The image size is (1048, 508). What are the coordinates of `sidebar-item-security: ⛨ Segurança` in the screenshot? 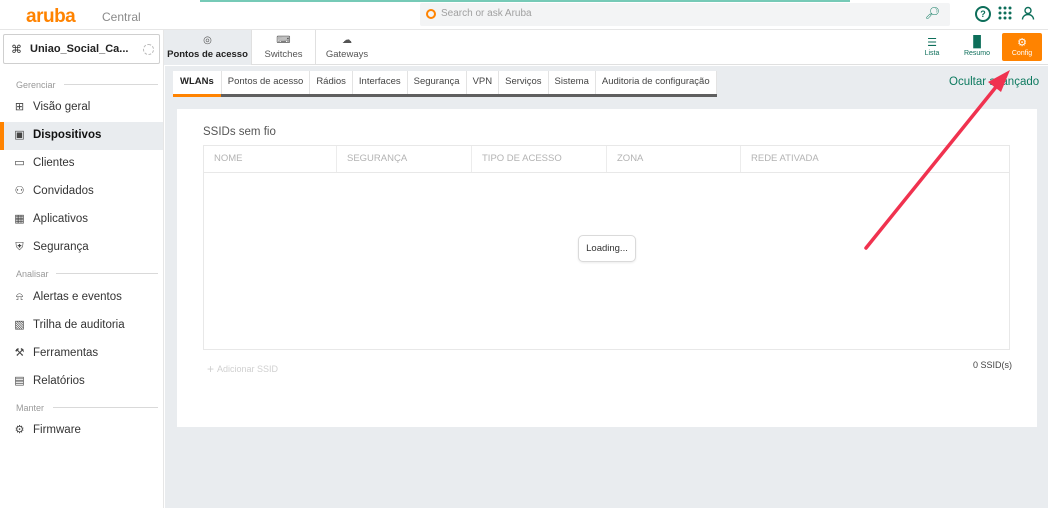 It's located at (81, 248).